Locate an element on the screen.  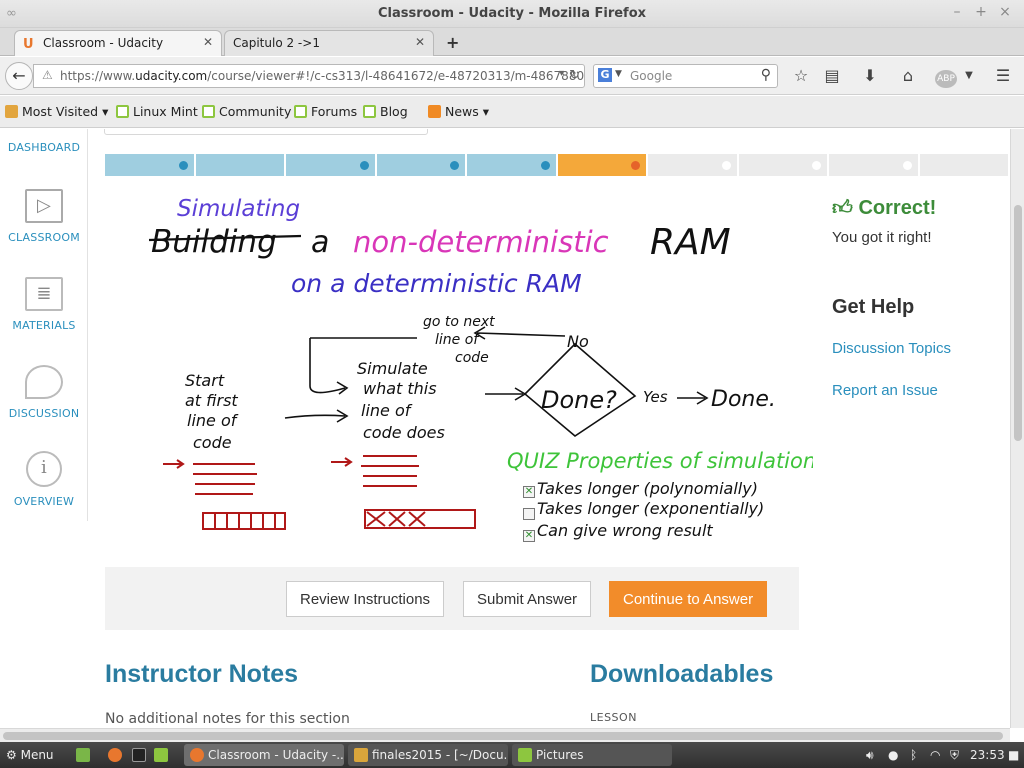
bookmark-news: News ▾ is located at coordinates (458, 111).